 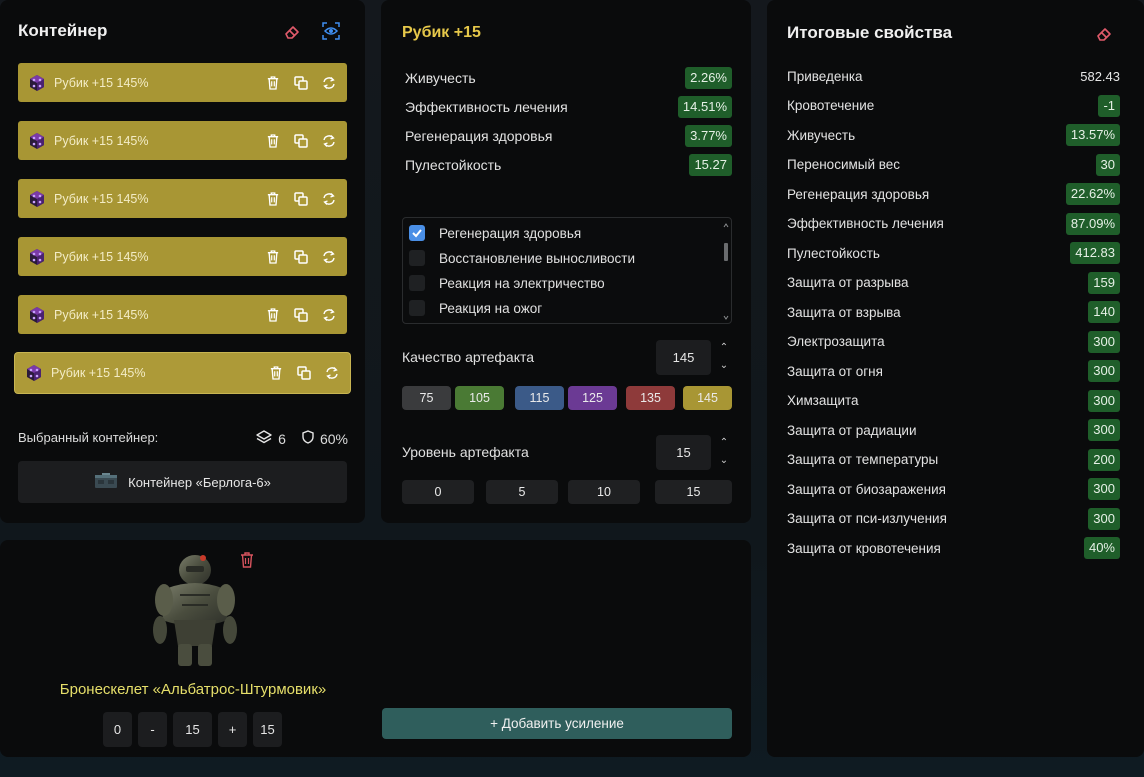 What do you see at coordinates (953, 223) in the screenshot?
I see `total-property-row: Эффективность лечения 87.09%` at bounding box center [953, 223].